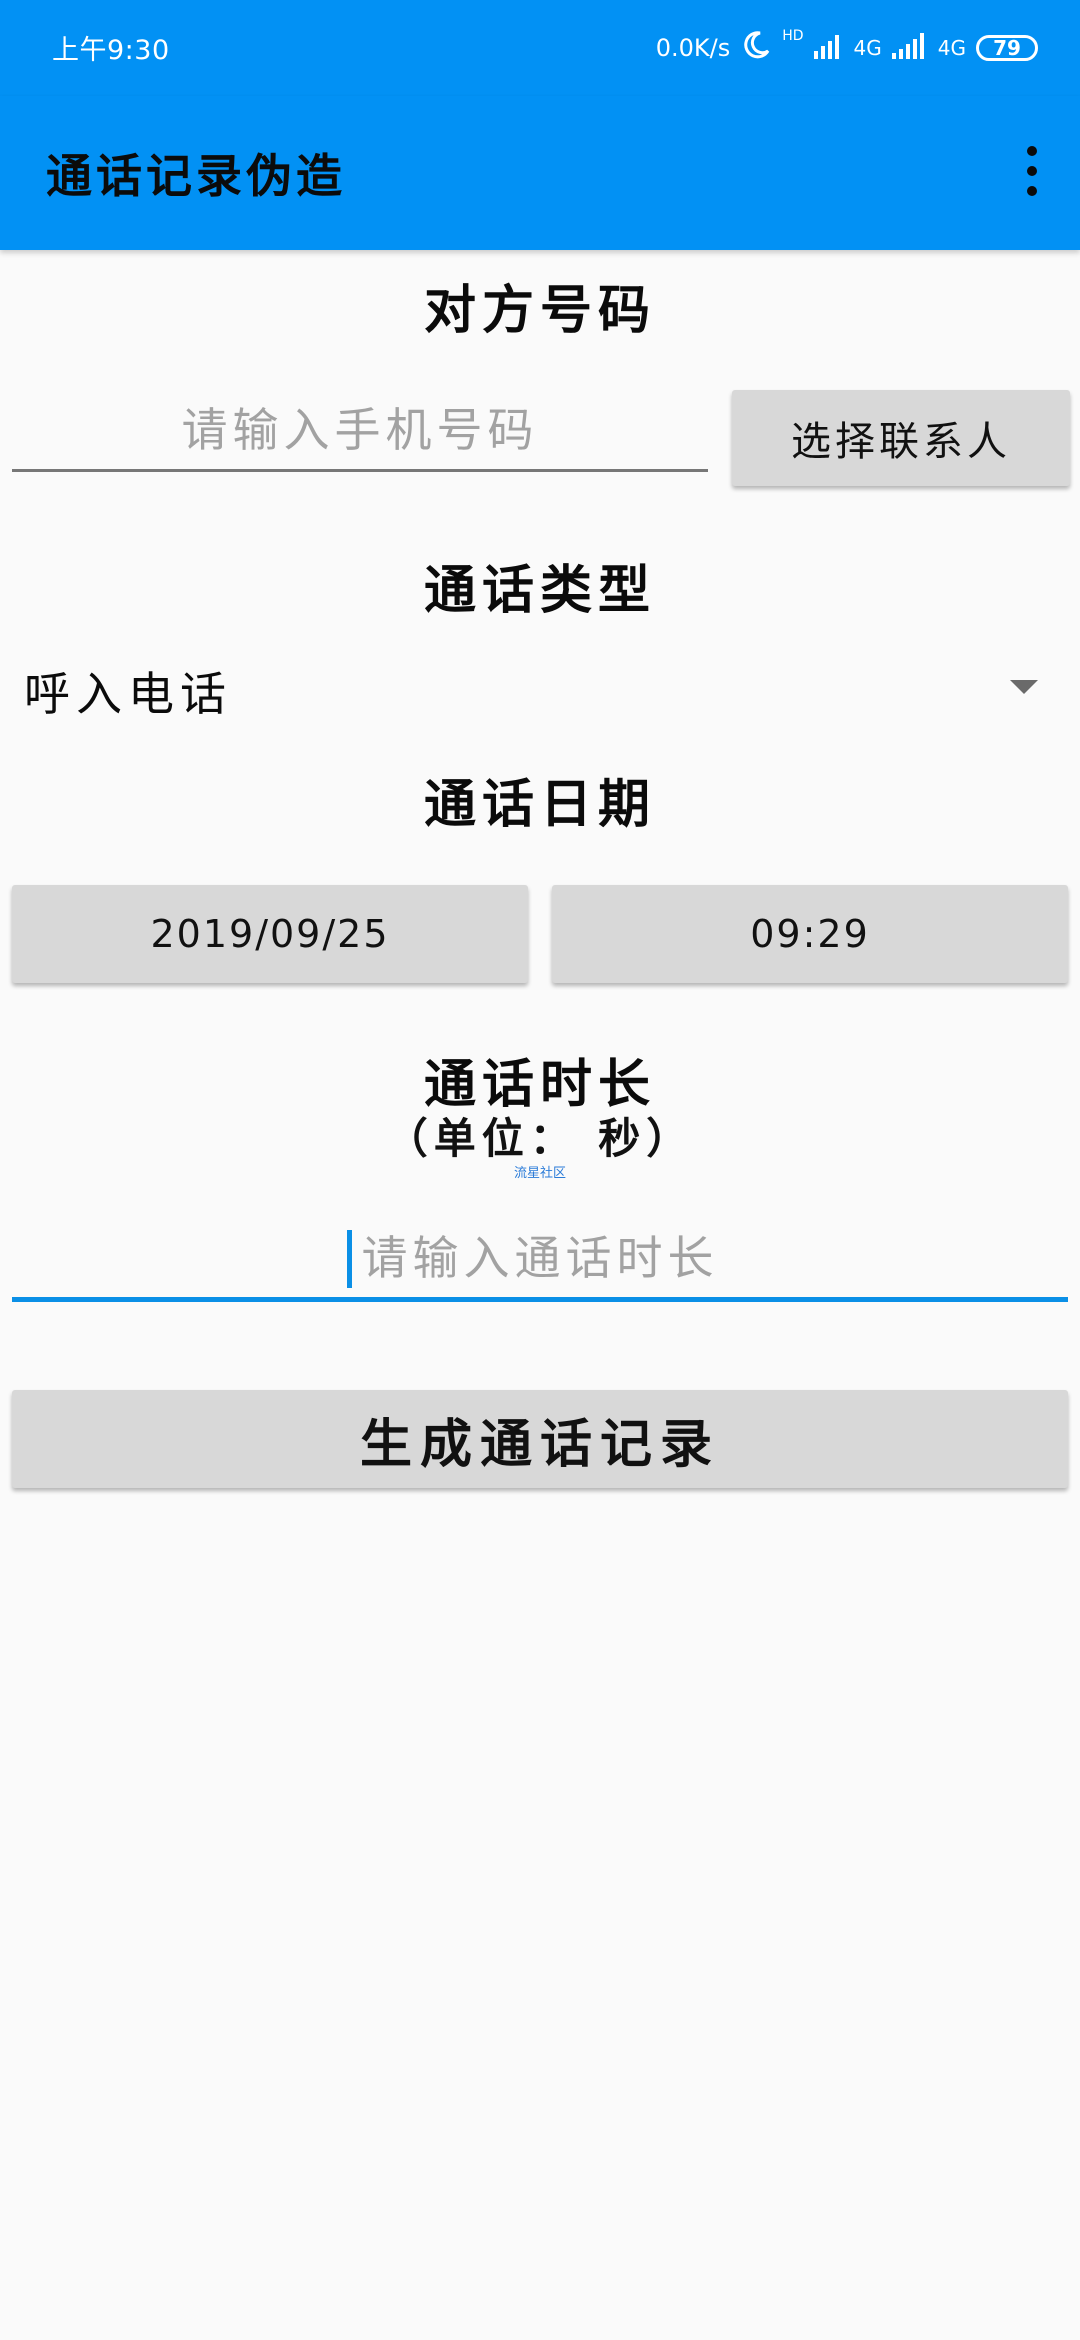 This screenshot has width=1080, height=2340. Describe the element at coordinates (867, 48) in the screenshot. I see `network-type-1: 4G` at that location.